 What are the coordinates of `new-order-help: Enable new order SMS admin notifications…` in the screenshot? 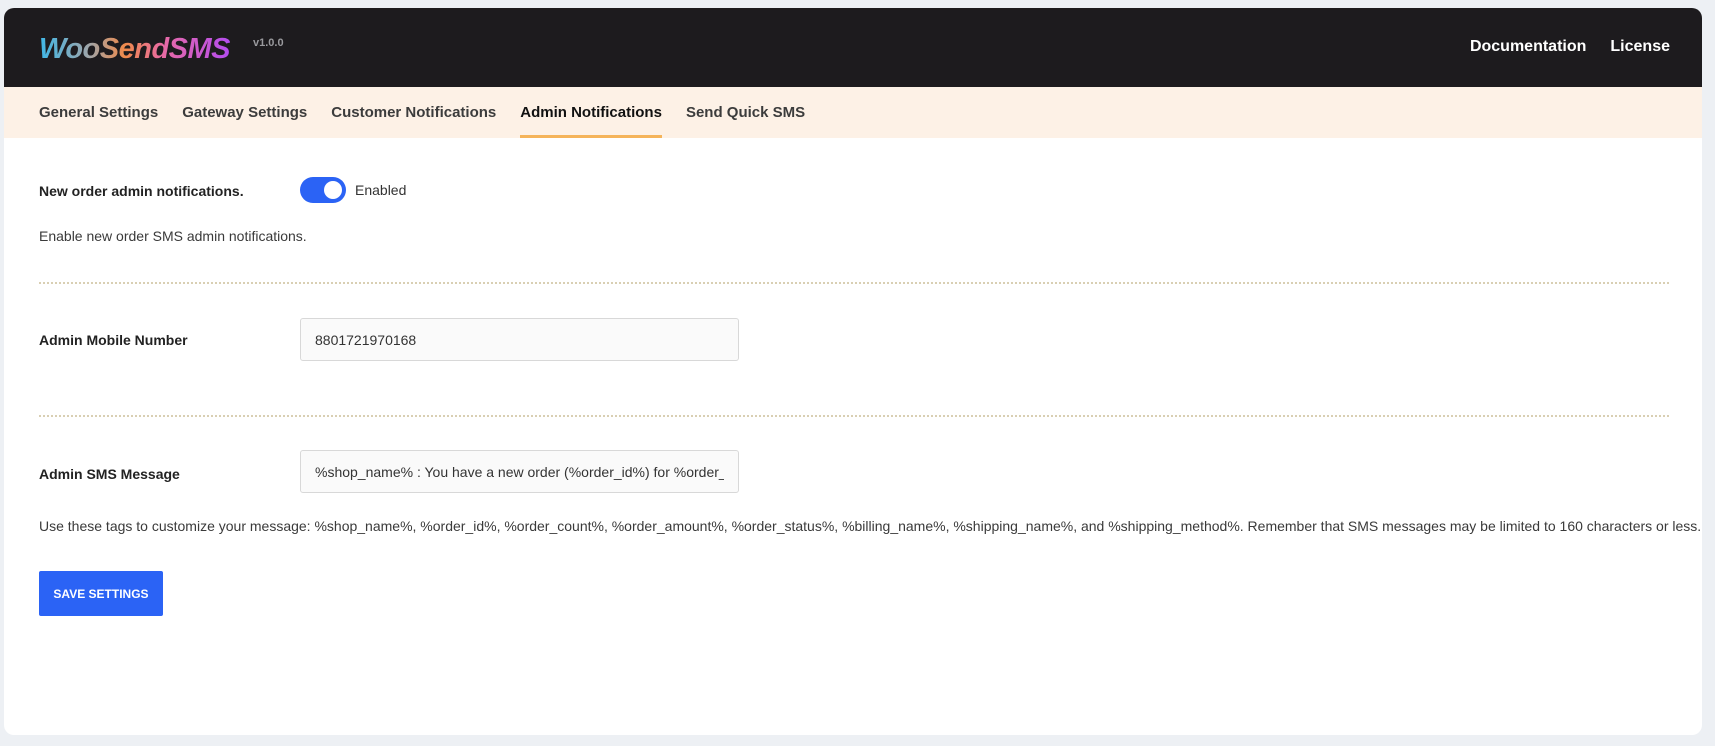 It's located at (173, 236).